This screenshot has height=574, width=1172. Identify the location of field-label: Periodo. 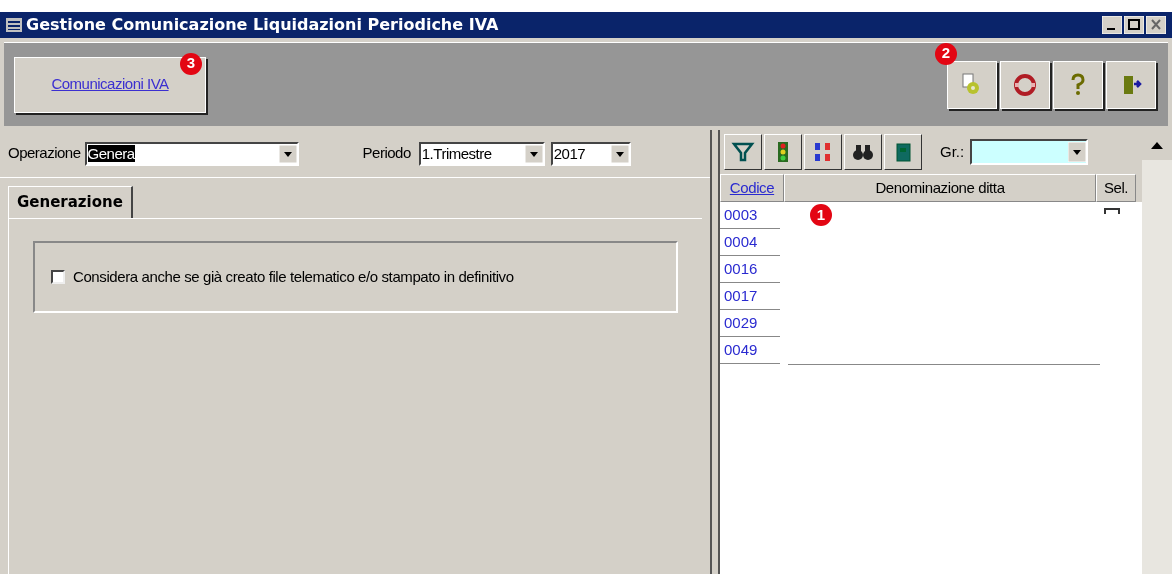
(386, 153).